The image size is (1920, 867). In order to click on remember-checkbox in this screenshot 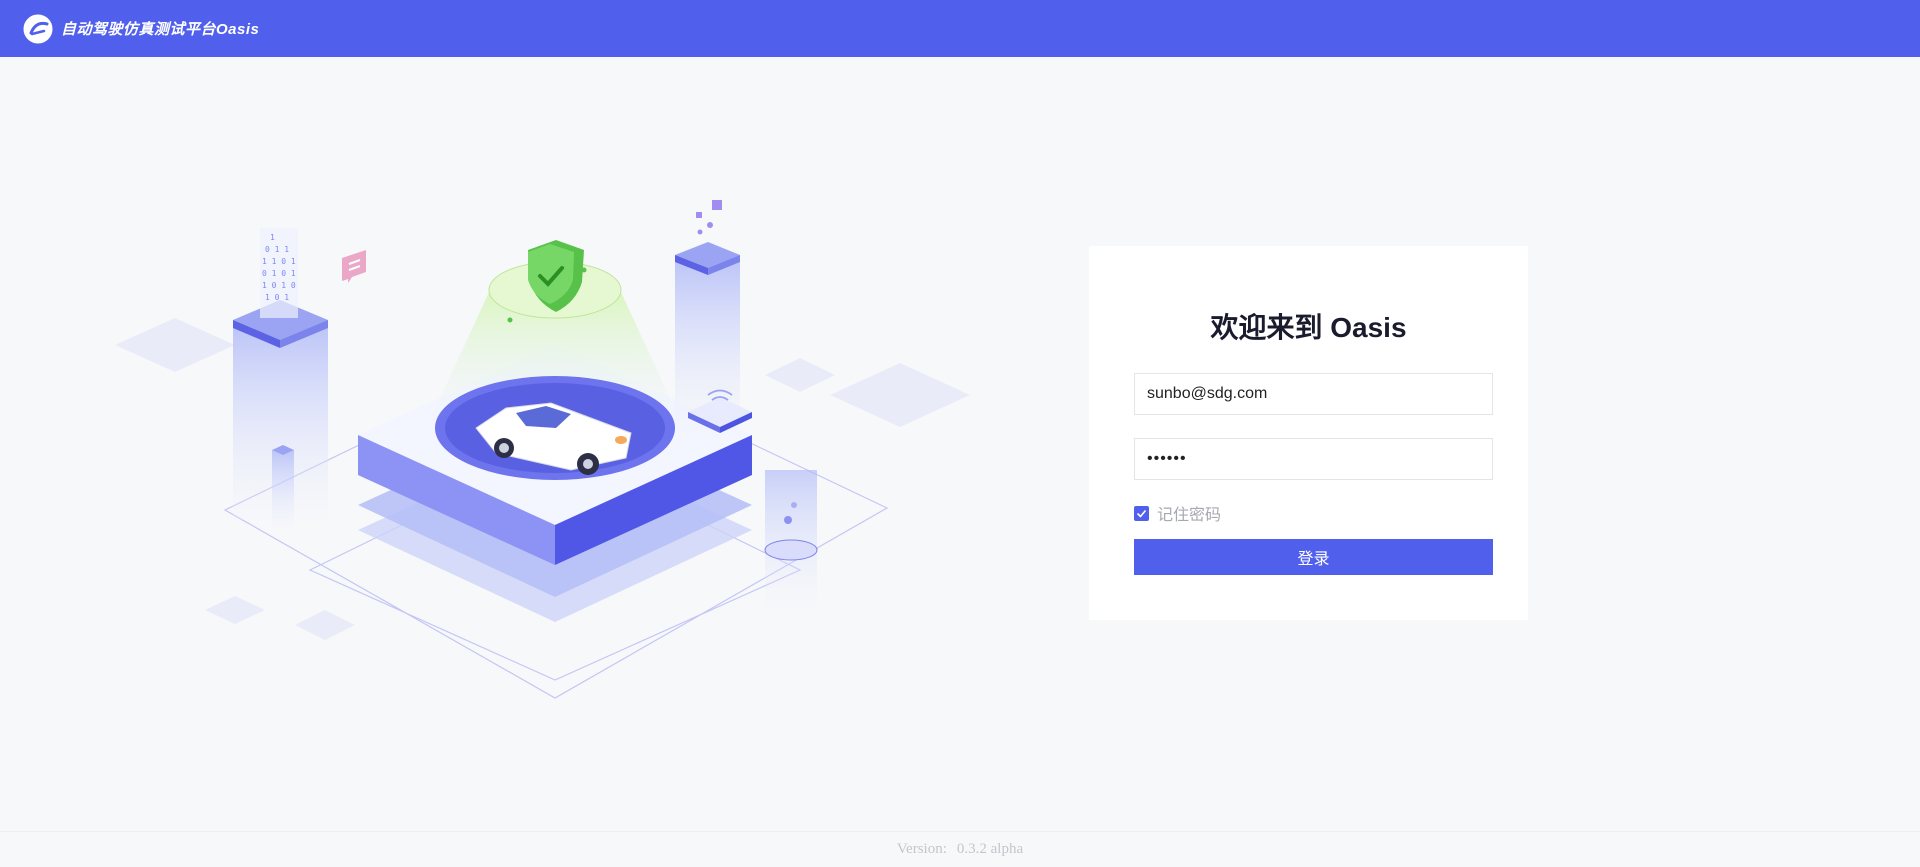, I will do `click(1141, 513)`.